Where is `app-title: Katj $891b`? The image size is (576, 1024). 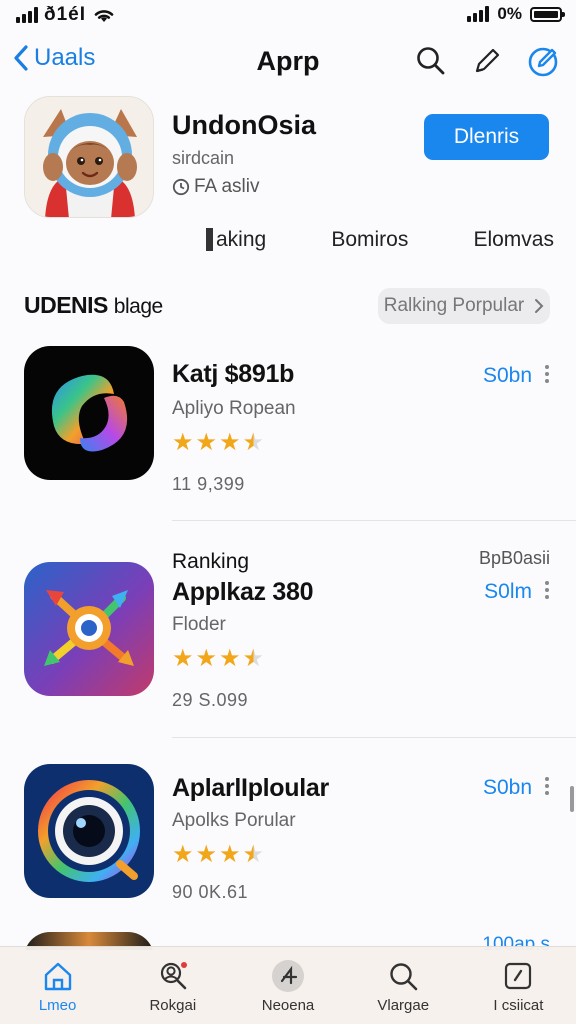 app-title: Katj $891b is located at coordinates (233, 374).